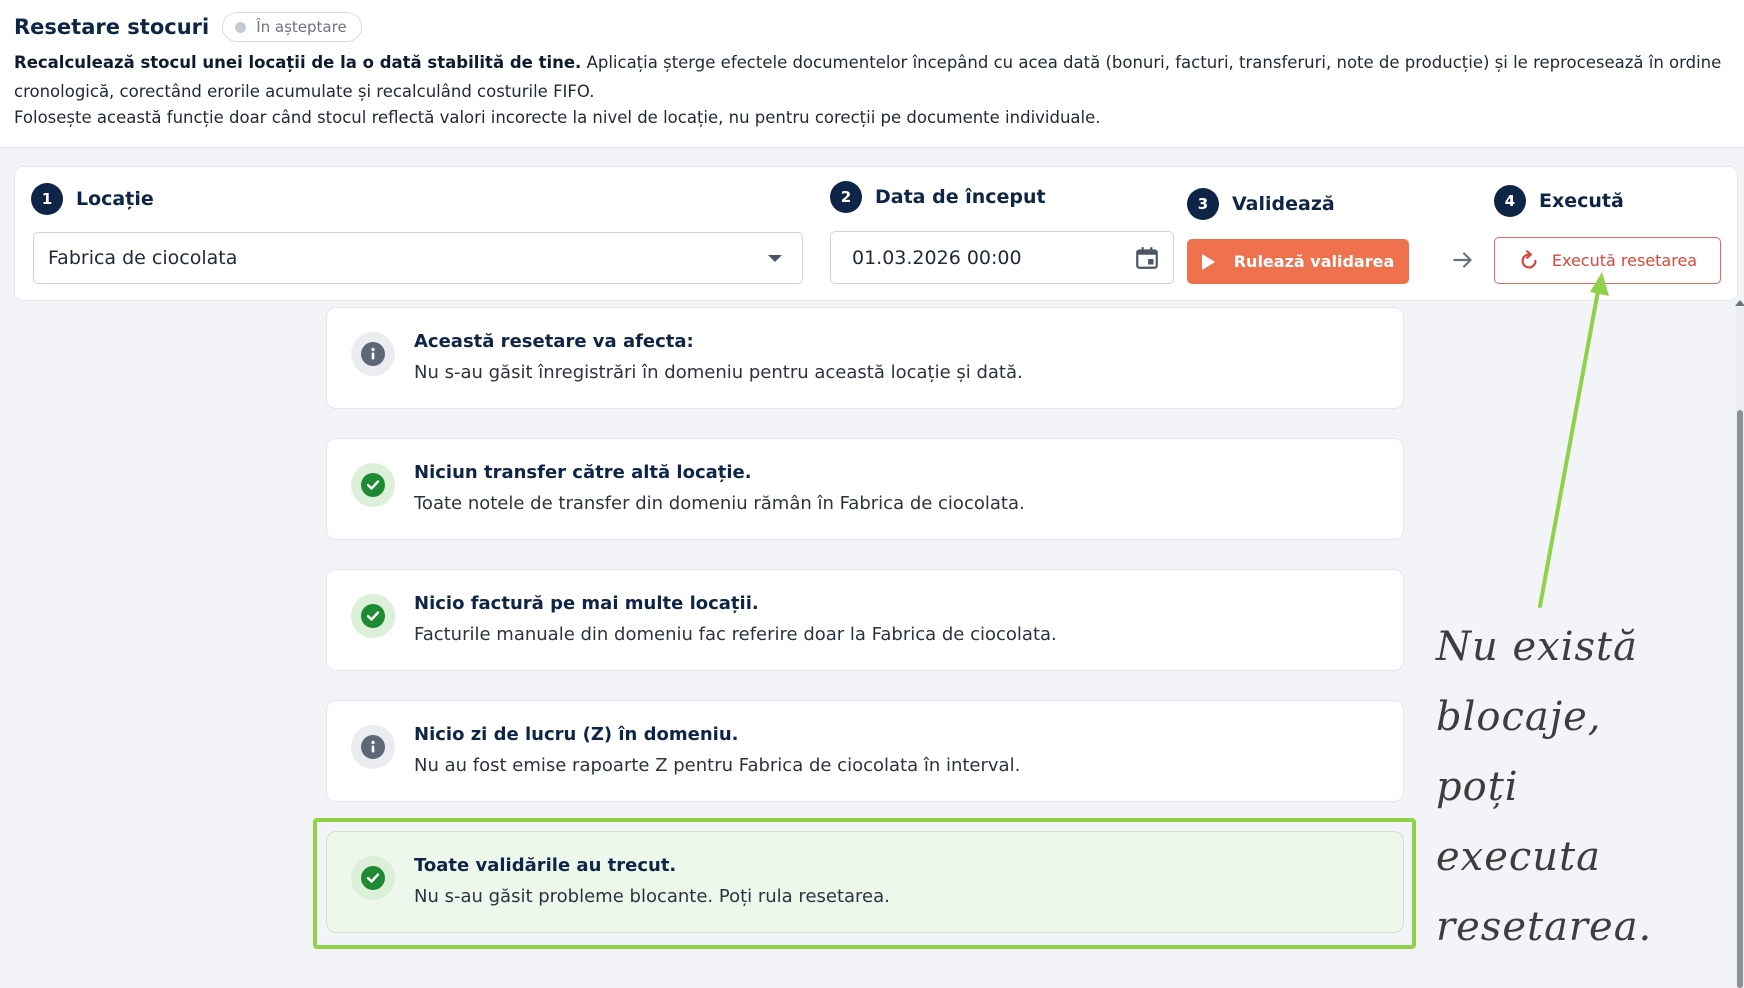 The image size is (1744, 988). What do you see at coordinates (1544, 927) in the screenshot?
I see `annotation-line: resetarea.` at bounding box center [1544, 927].